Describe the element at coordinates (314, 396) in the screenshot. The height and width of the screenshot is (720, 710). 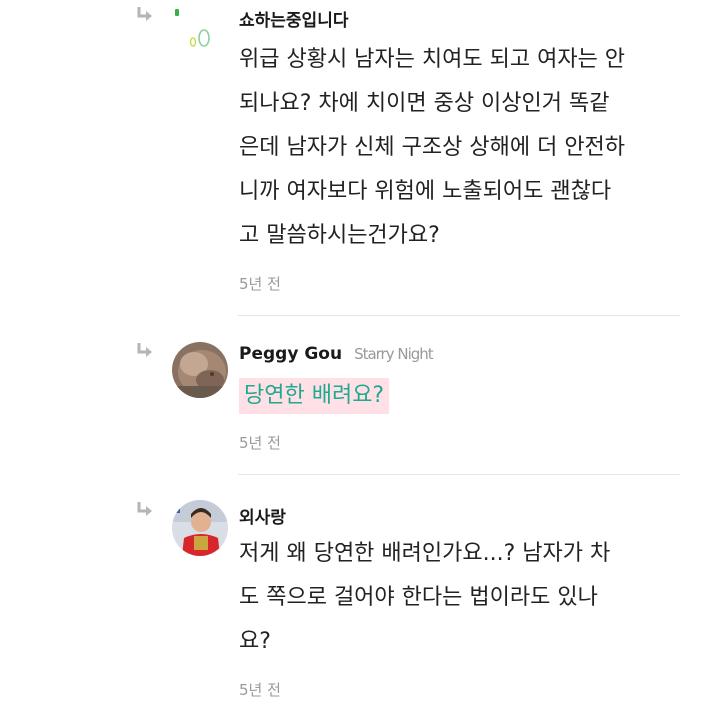
I see `highlighted-text: 당연한 배려요?` at that location.